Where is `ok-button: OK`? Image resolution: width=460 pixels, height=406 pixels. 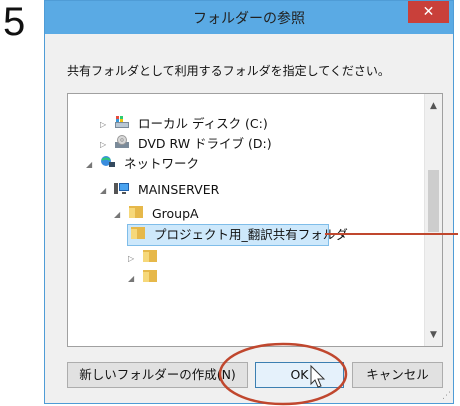 ok-button: OK is located at coordinates (299, 375).